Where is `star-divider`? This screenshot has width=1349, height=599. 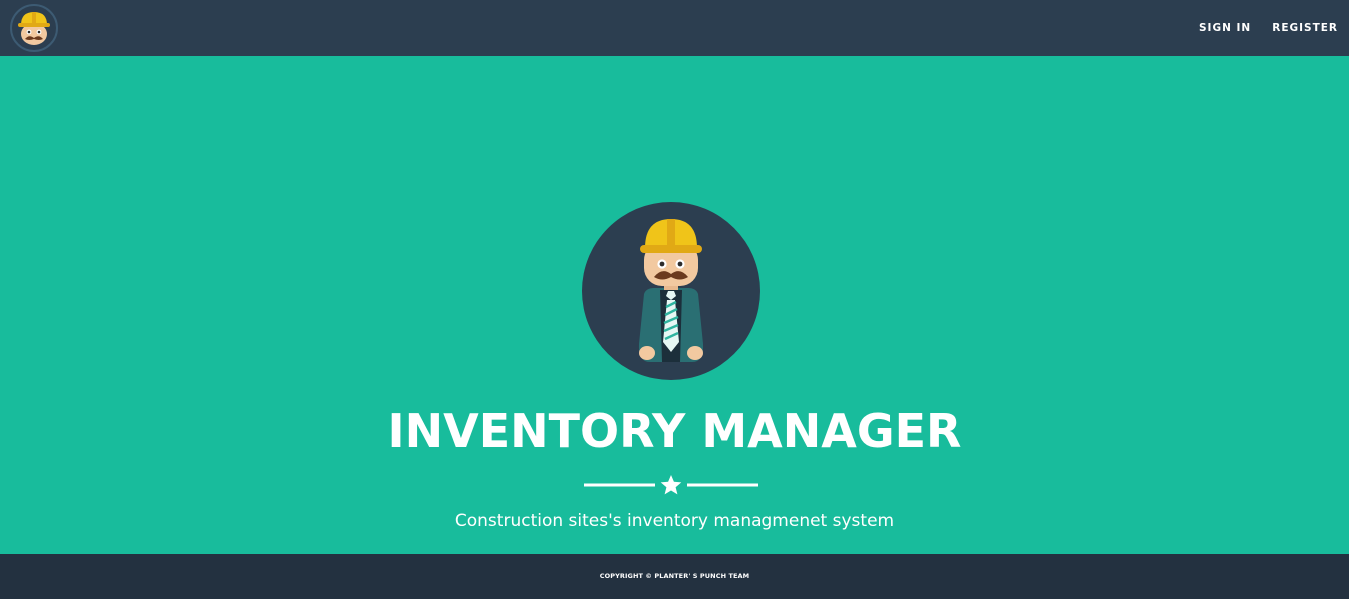
star-divider is located at coordinates (671, 485).